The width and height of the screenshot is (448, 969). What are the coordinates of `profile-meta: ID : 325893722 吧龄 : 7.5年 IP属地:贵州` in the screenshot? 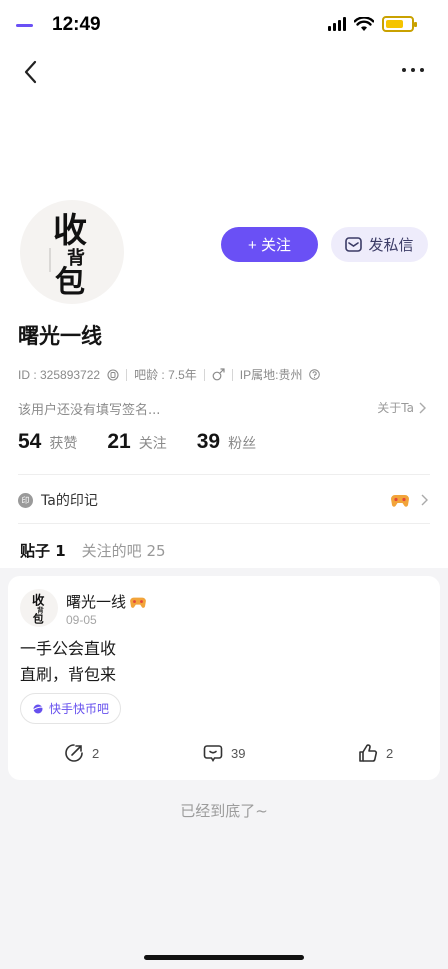 It's located at (169, 374).